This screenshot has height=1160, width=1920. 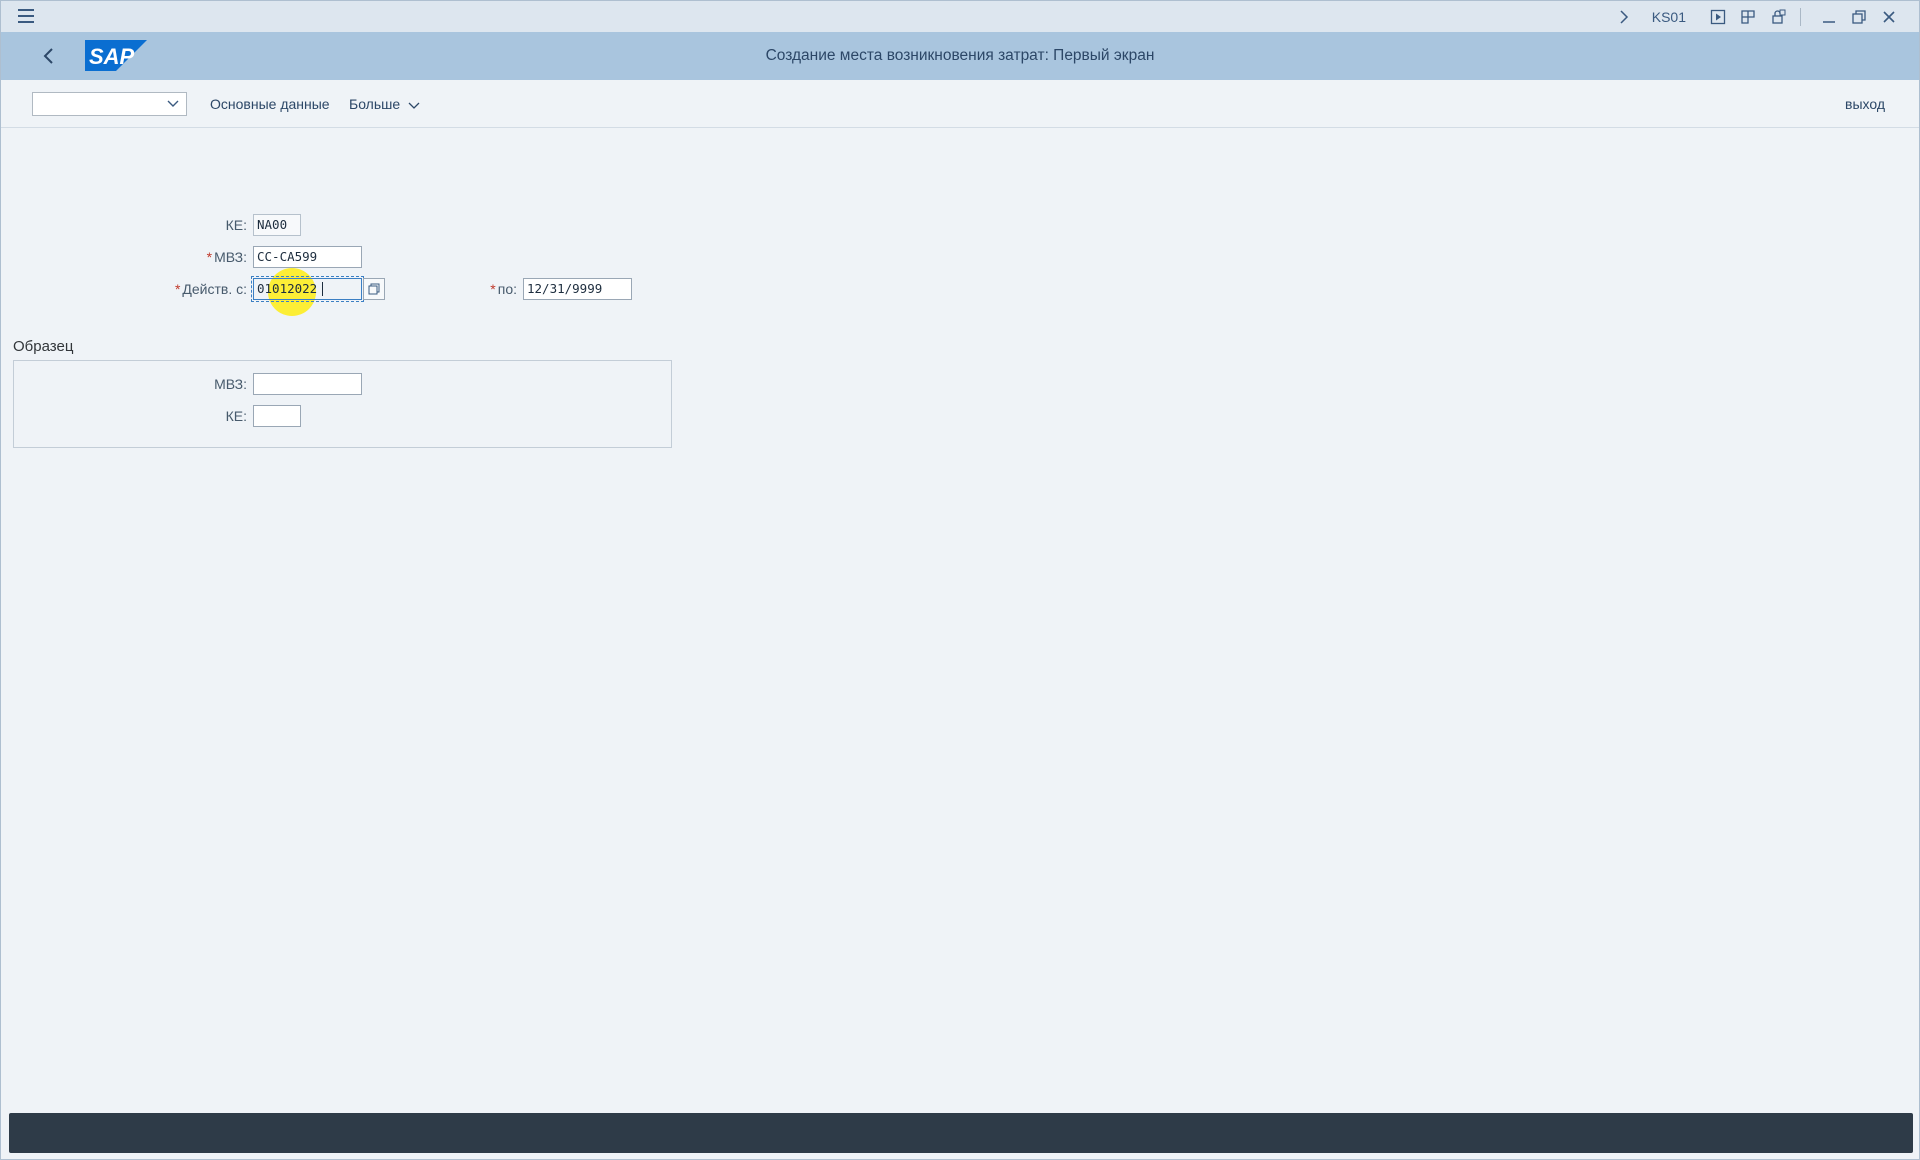 What do you see at coordinates (307, 384) in the screenshot?
I see `template-mvz-field` at bounding box center [307, 384].